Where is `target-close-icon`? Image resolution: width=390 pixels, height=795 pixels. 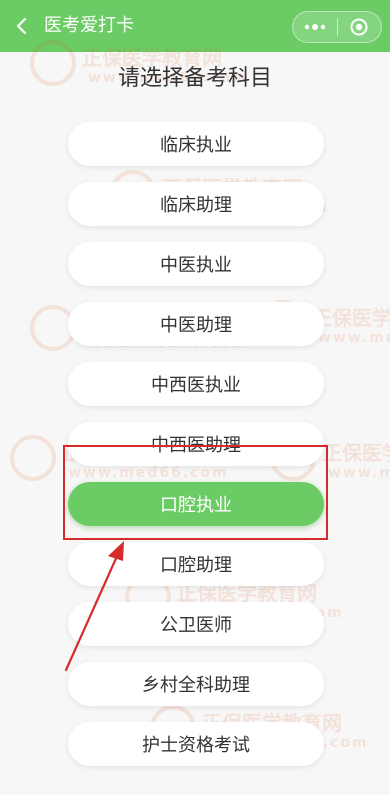
target-close-icon is located at coordinates (359, 27).